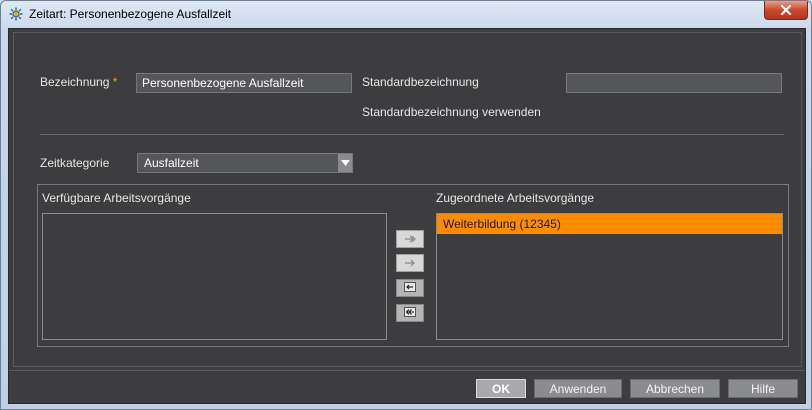 This screenshot has width=812, height=410. What do you see at coordinates (674, 83) in the screenshot?
I see `standardbezeichnung-input` at bounding box center [674, 83].